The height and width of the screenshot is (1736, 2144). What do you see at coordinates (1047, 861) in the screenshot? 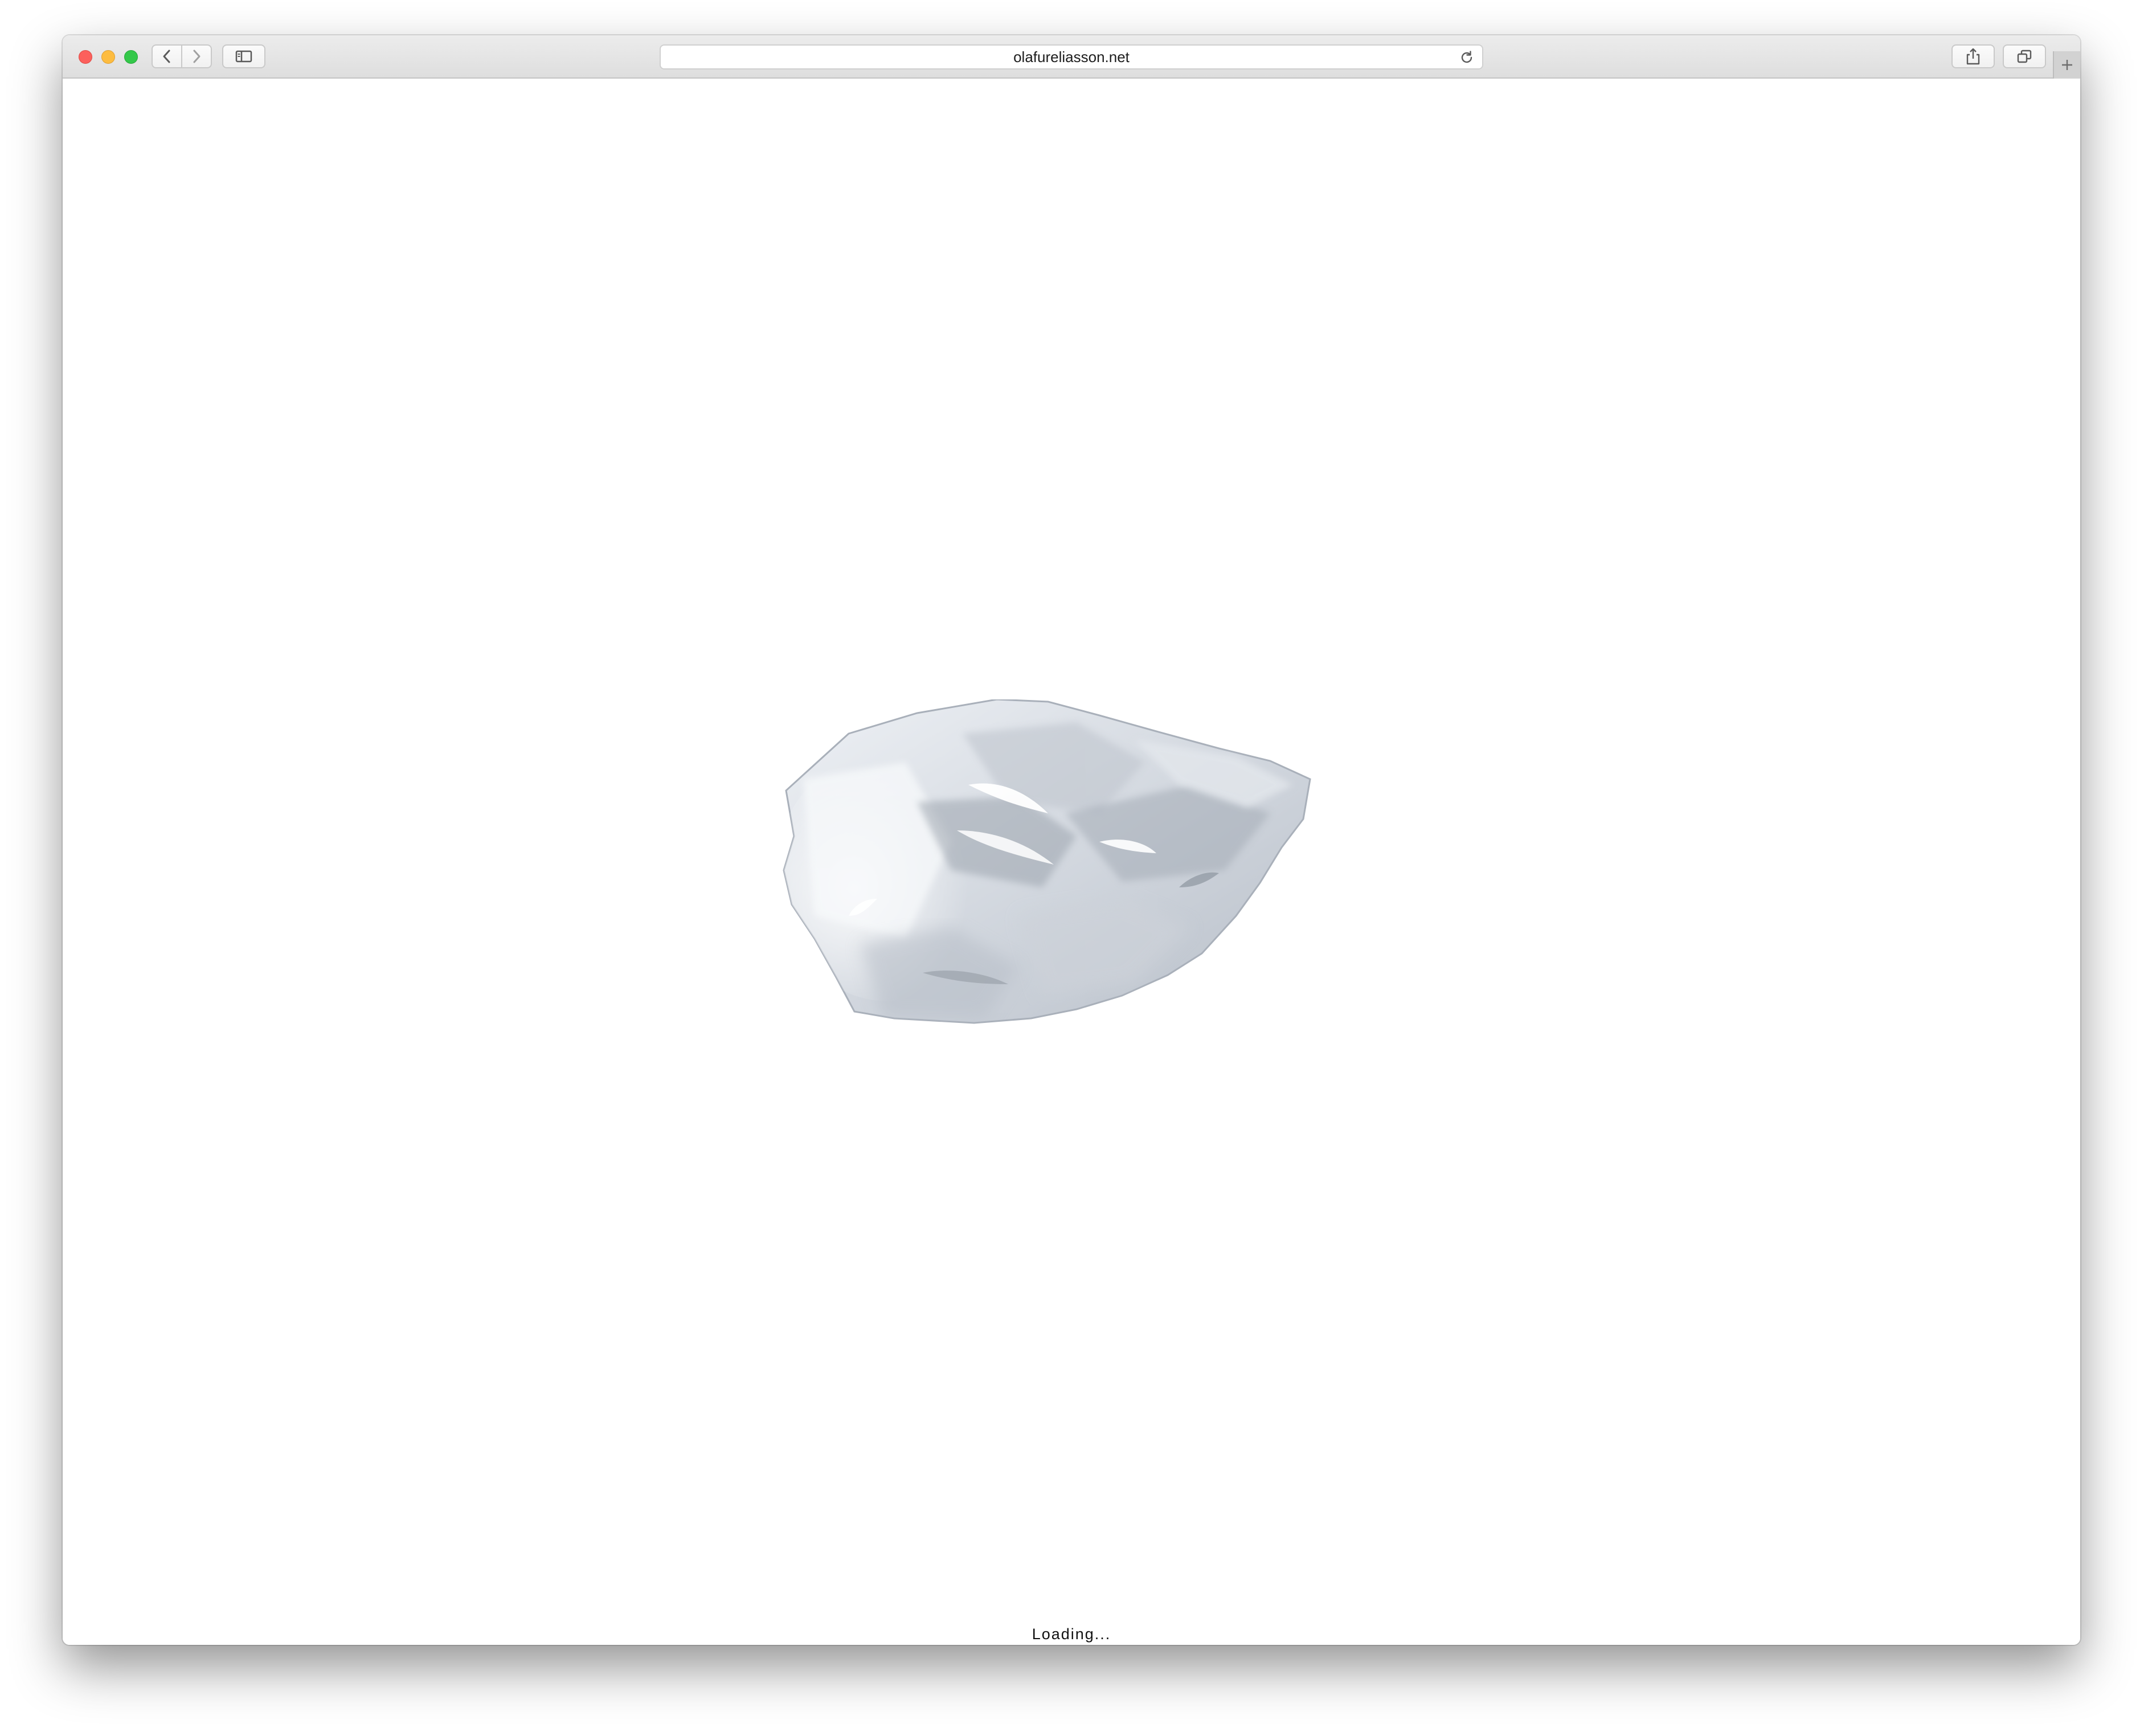
I see `ice-block-image` at bounding box center [1047, 861].